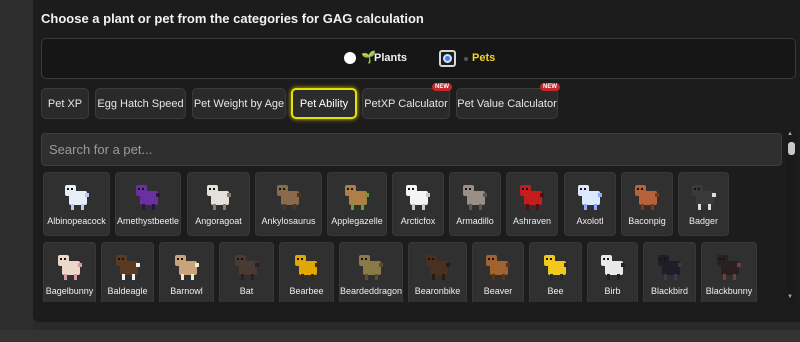 The height and width of the screenshot is (342, 800). I want to click on pet-card: Bagelbunny, so click(69, 272).